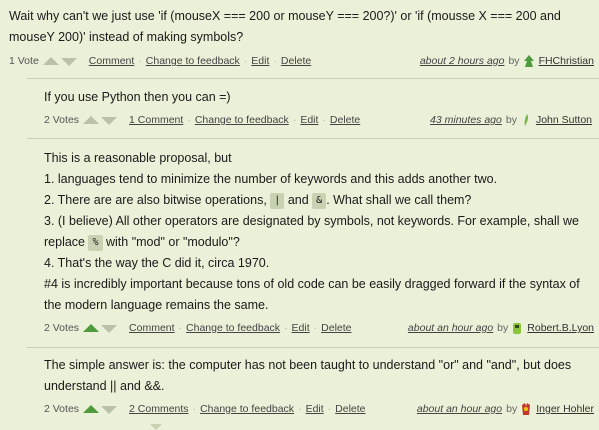  What do you see at coordinates (159, 409) in the screenshot?
I see `comments-link: 2 Comments` at bounding box center [159, 409].